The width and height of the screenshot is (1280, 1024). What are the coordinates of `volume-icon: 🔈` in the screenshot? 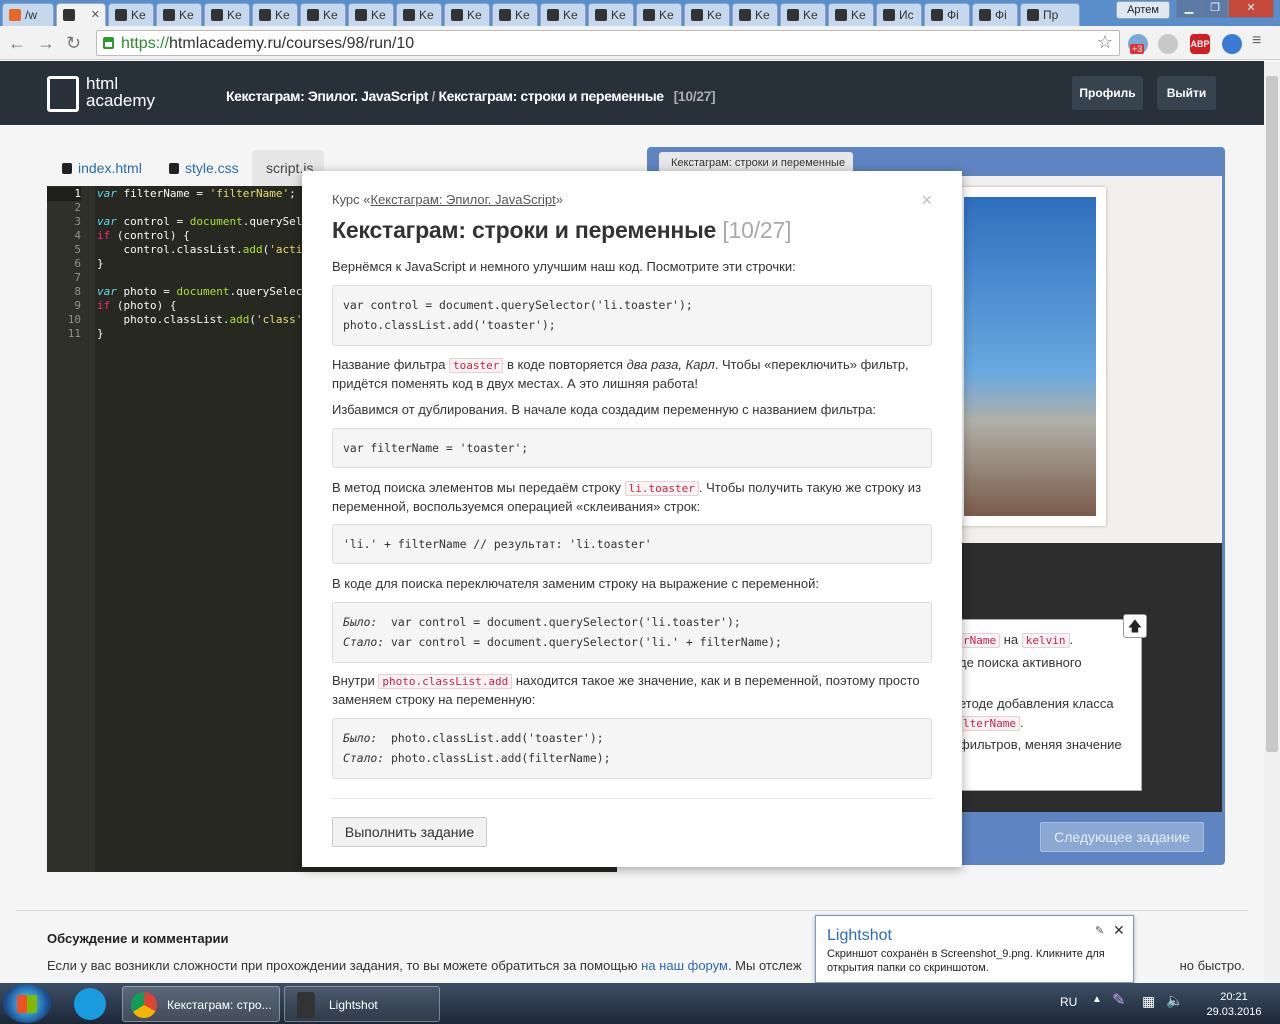 It's located at (1174, 1000).